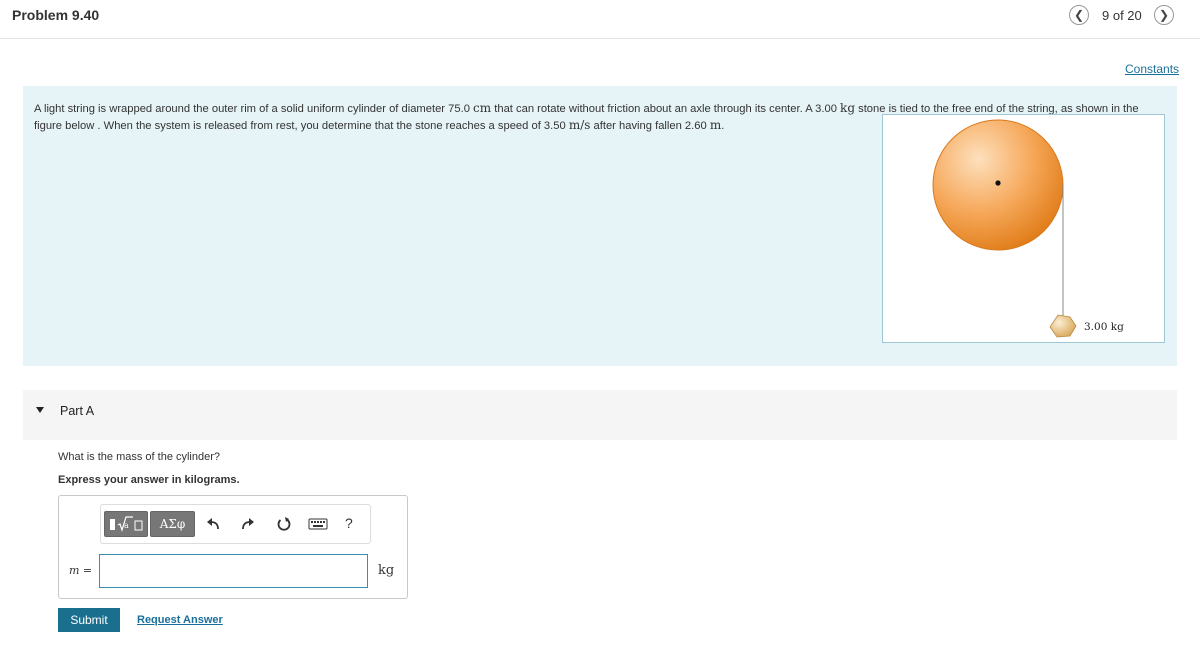  What do you see at coordinates (172, 524) in the screenshot?
I see `greek-symbols-button: ΑΣφ` at bounding box center [172, 524].